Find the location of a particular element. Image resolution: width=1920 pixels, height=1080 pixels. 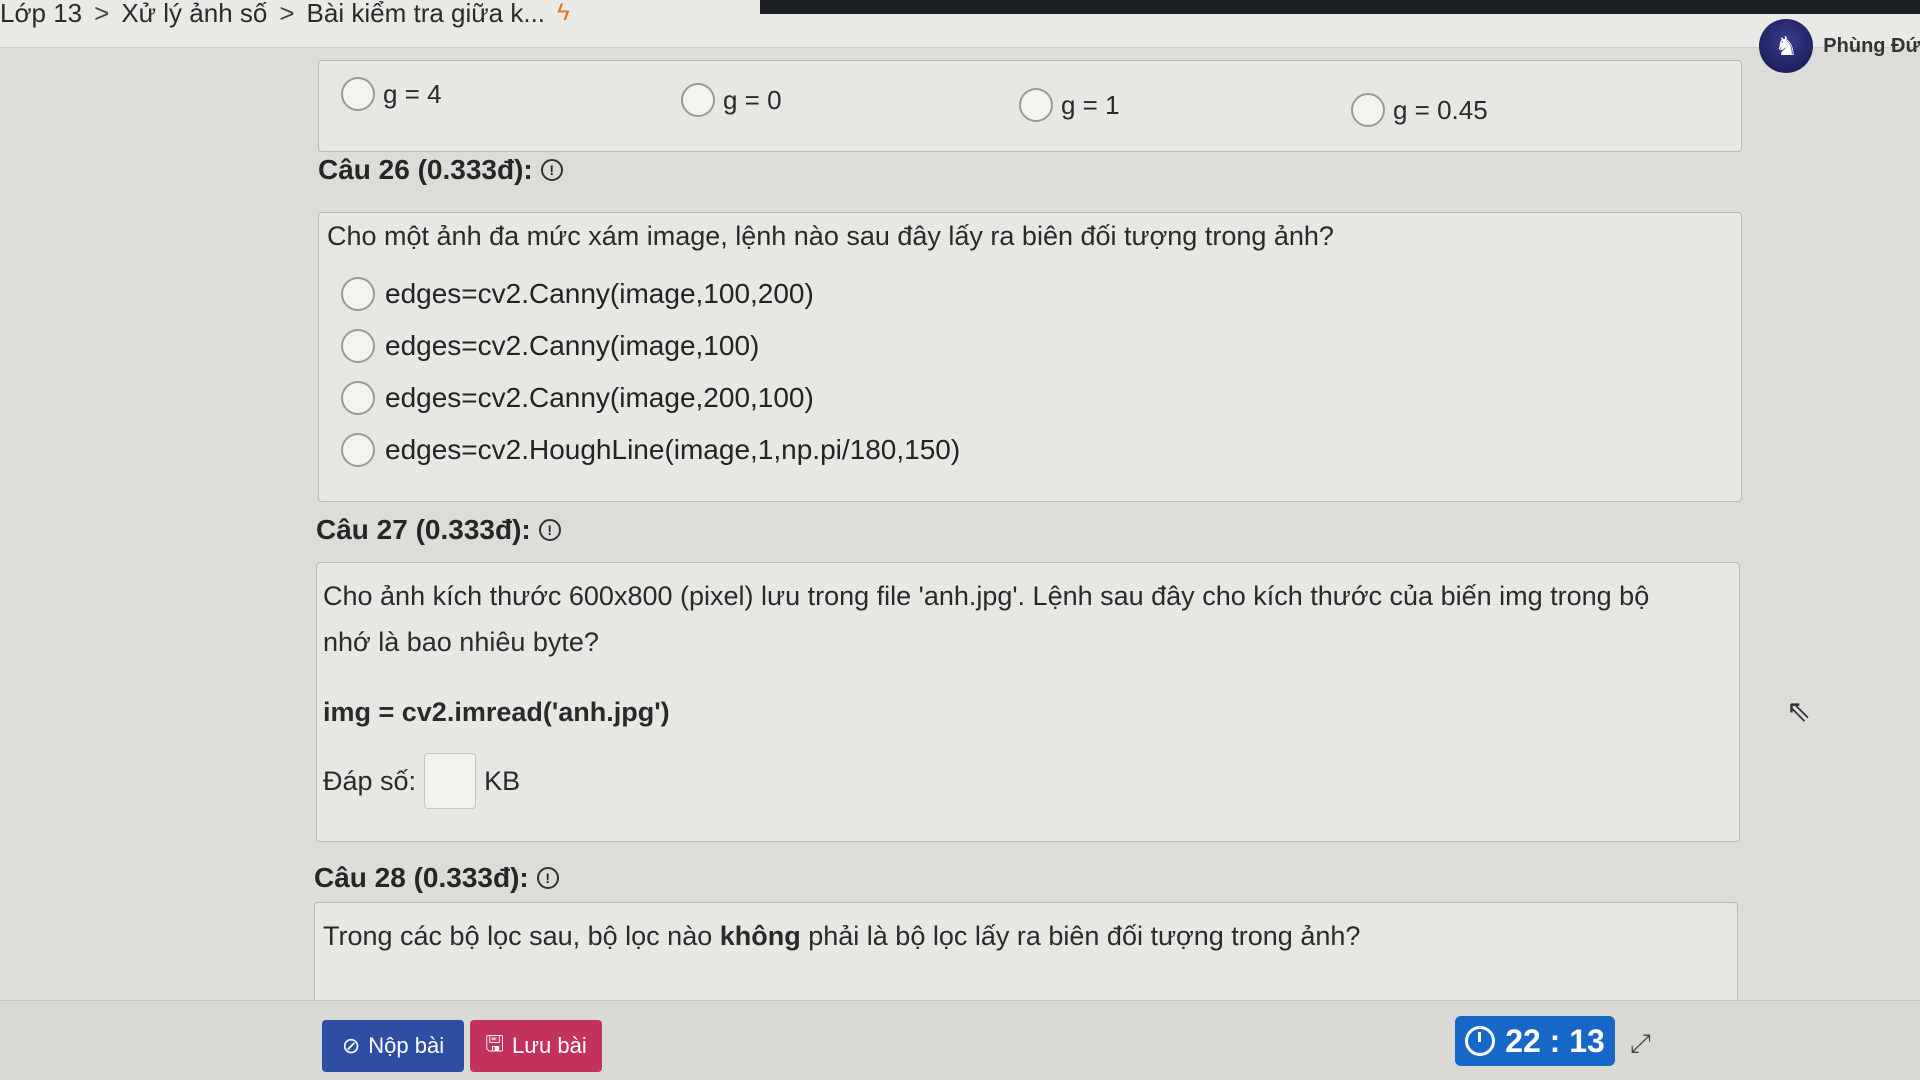

user-name: Phùng Đứ is located at coordinates (1871, 45).